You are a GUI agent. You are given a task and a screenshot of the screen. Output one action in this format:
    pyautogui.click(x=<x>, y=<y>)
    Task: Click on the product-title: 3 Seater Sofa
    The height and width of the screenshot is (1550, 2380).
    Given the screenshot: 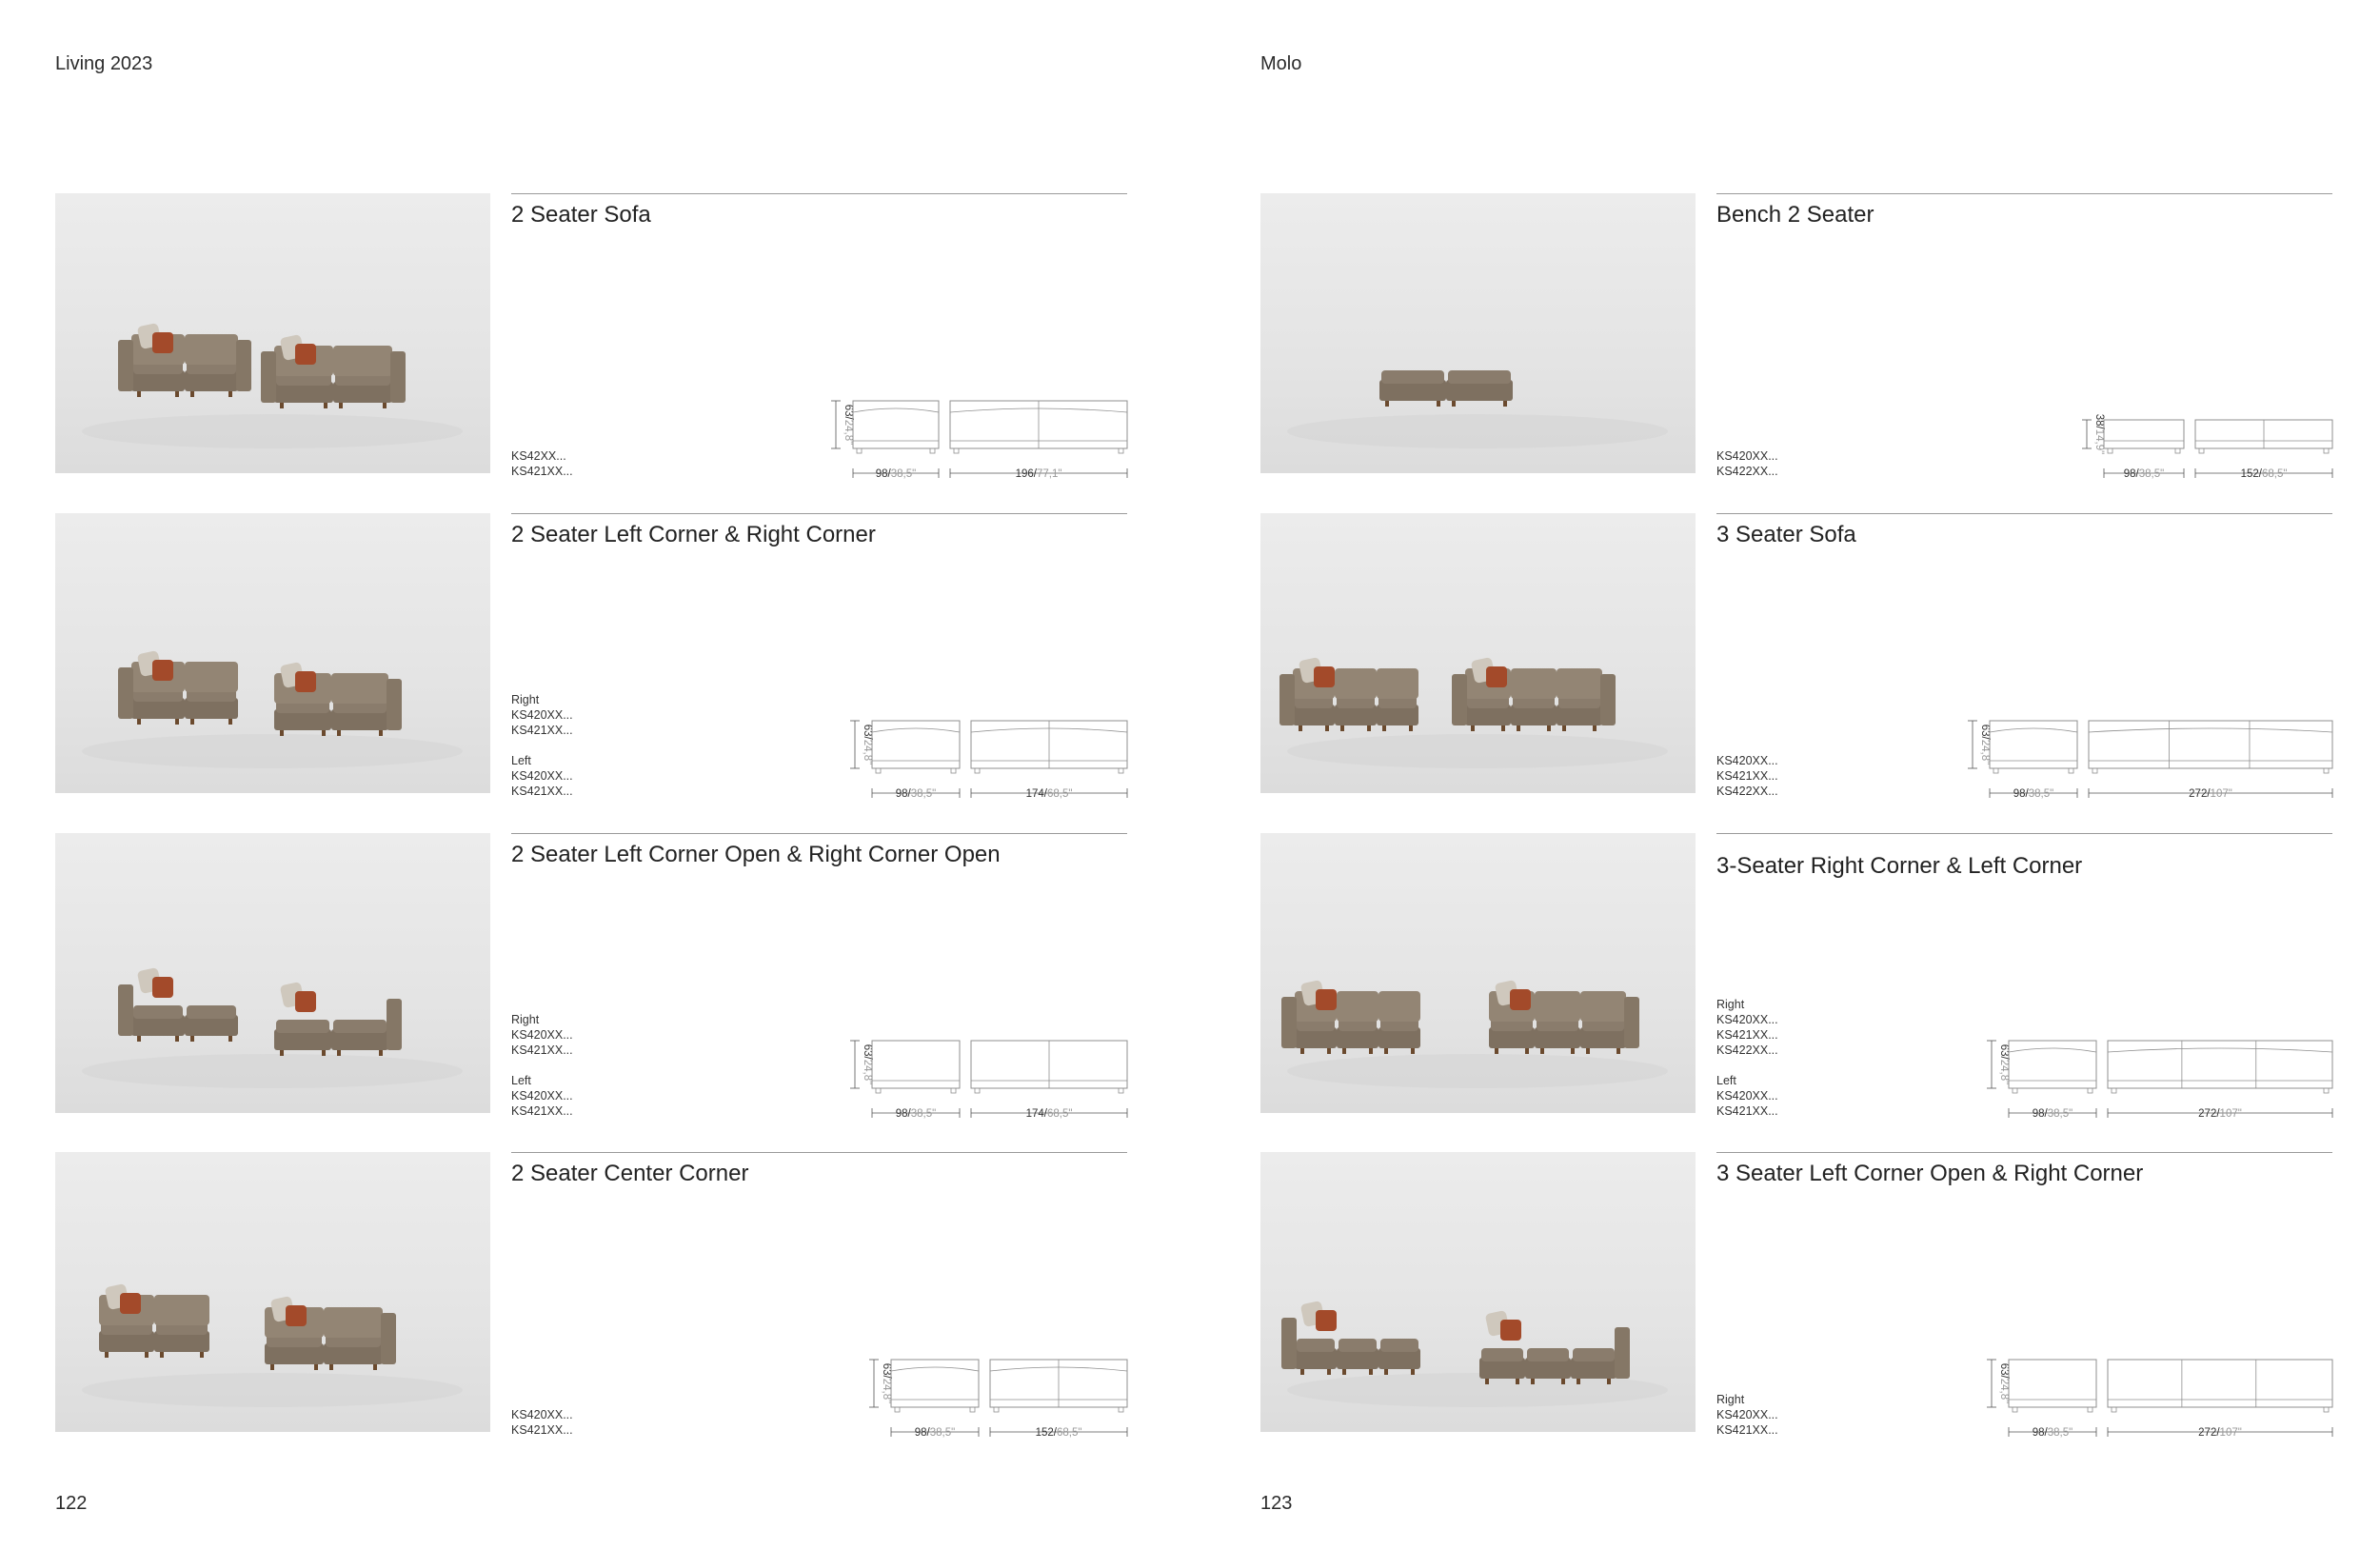 What is the action you would take?
    pyautogui.click(x=1786, y=534)
    